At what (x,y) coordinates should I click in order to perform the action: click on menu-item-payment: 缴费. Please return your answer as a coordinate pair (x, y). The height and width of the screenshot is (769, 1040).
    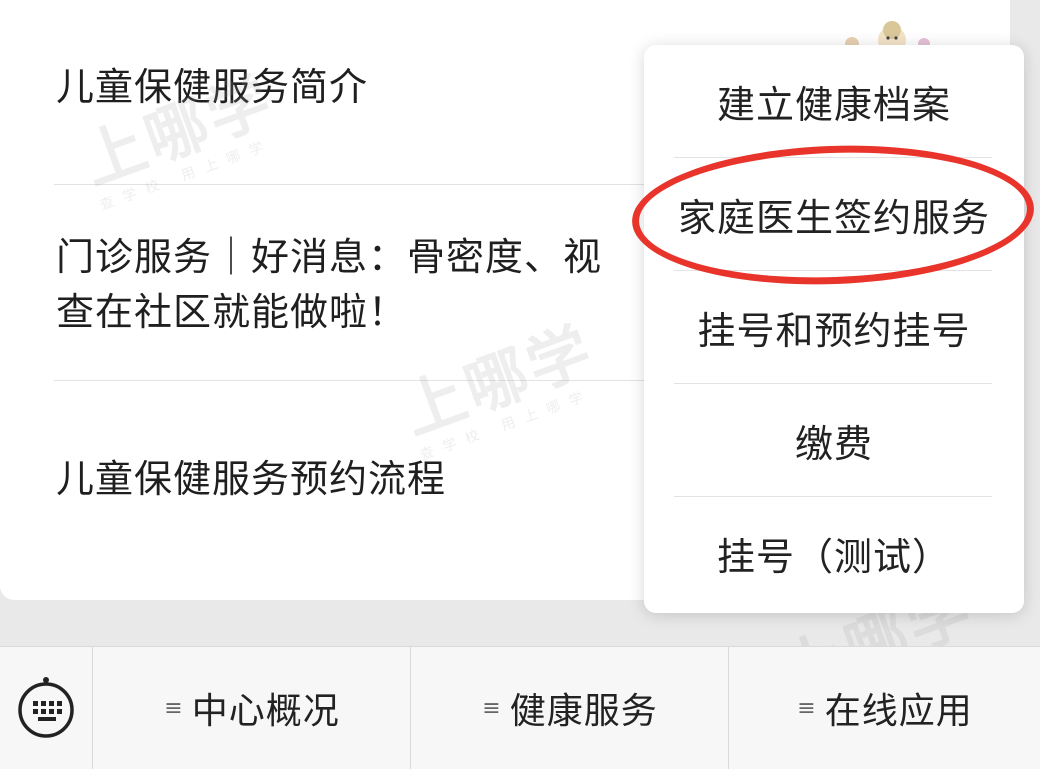
    Looking at the image, I should click on (834, 440).